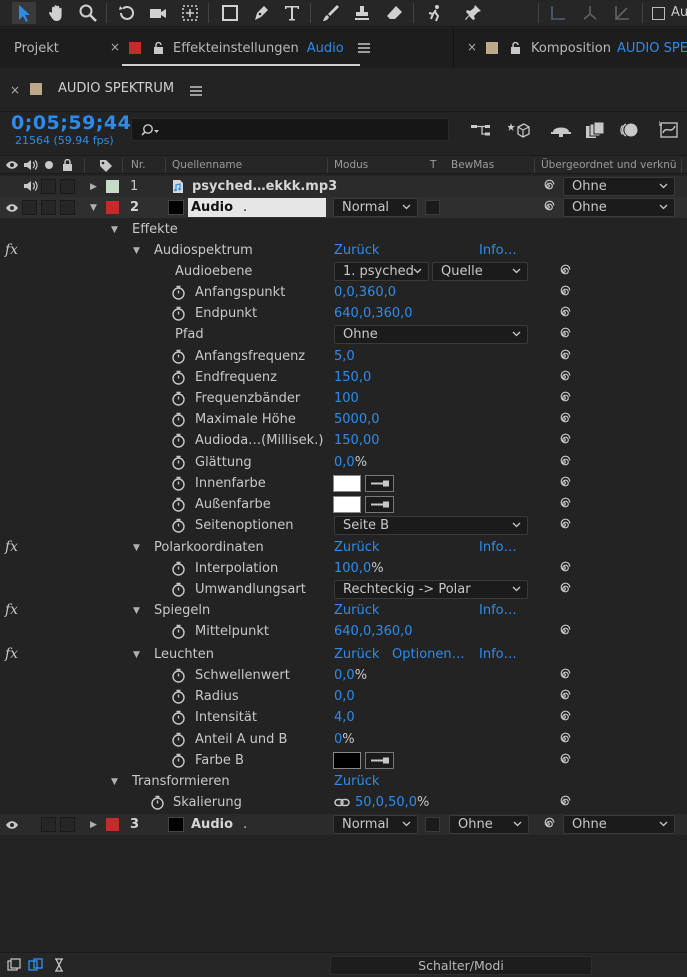  I want to click on property-value: 0,0, so click(344, 696).